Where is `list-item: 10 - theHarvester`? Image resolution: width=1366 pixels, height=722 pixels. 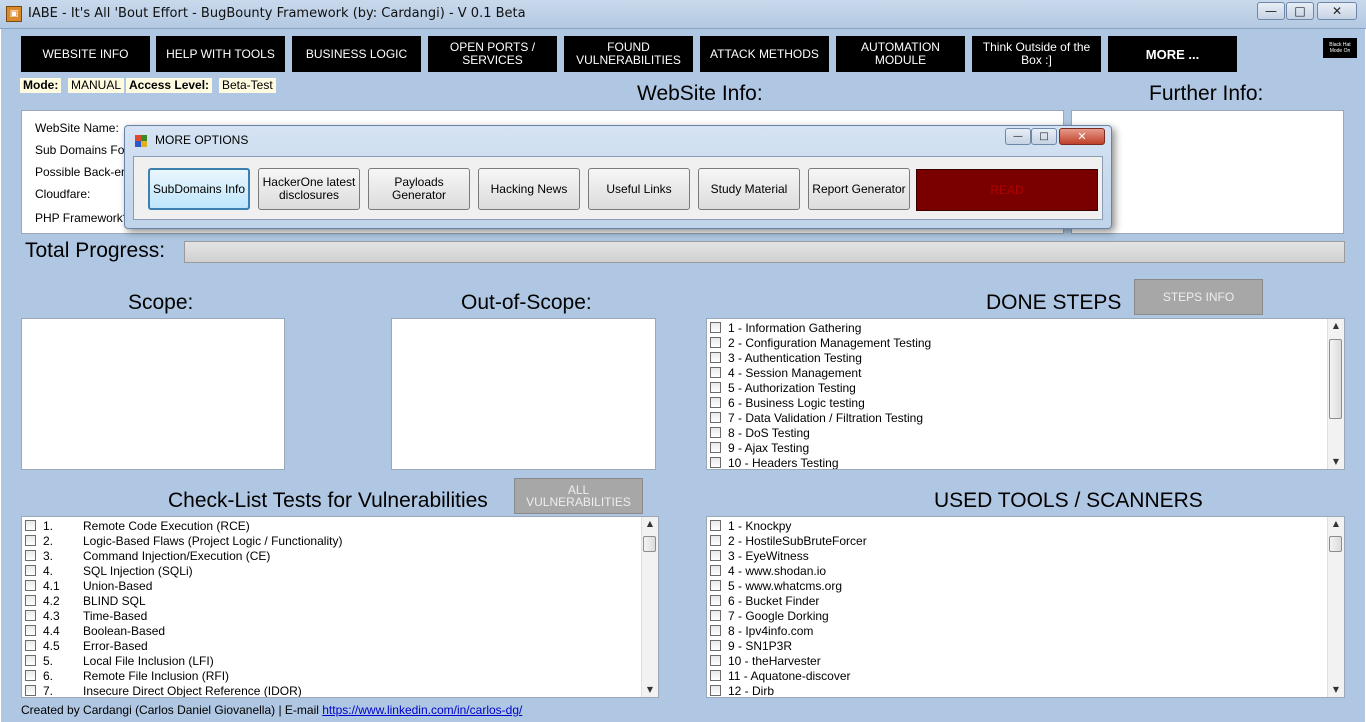 list-item: 10 - theHarvester is located at coordinates (1019, 660).